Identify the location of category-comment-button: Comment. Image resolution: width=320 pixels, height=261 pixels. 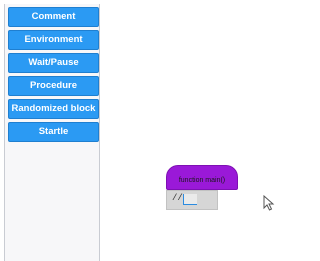
(53, 17).